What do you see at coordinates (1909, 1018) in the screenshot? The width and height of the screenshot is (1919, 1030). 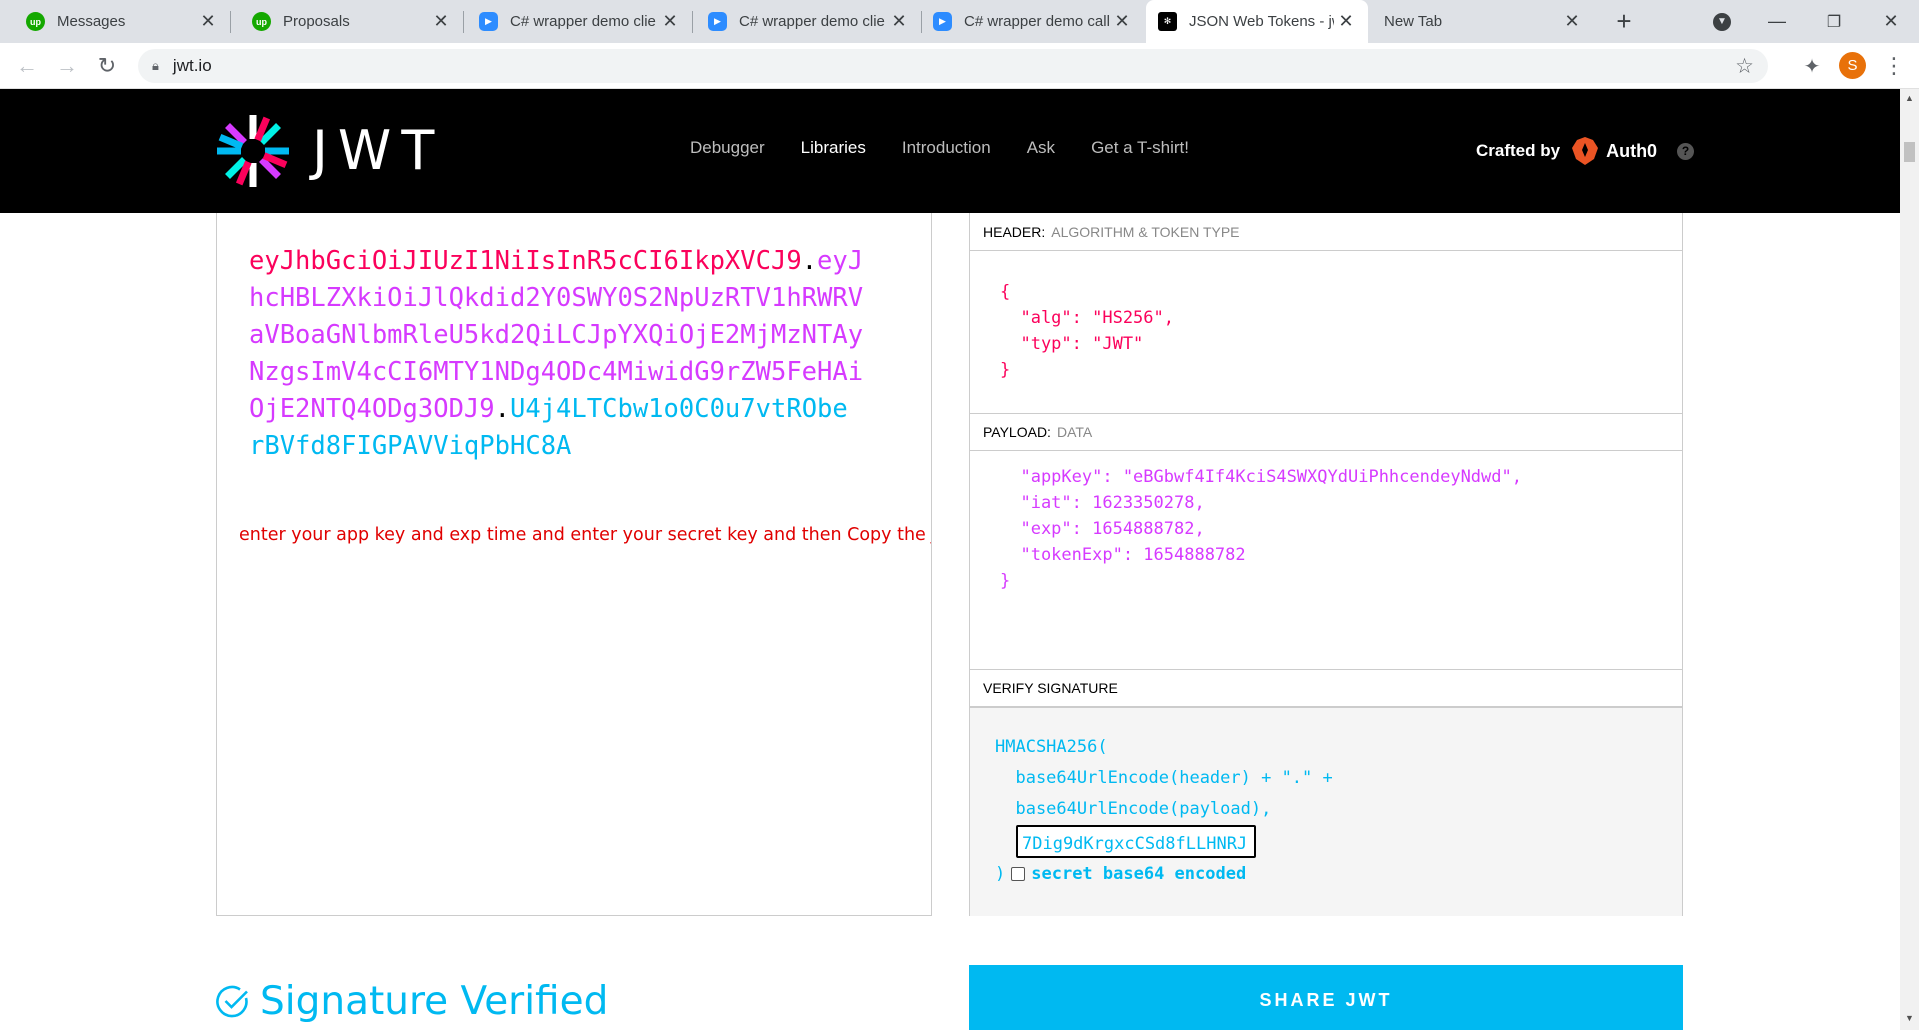 I see `scroll-down-icon: ▼` at bounding box center [1909, 1018].